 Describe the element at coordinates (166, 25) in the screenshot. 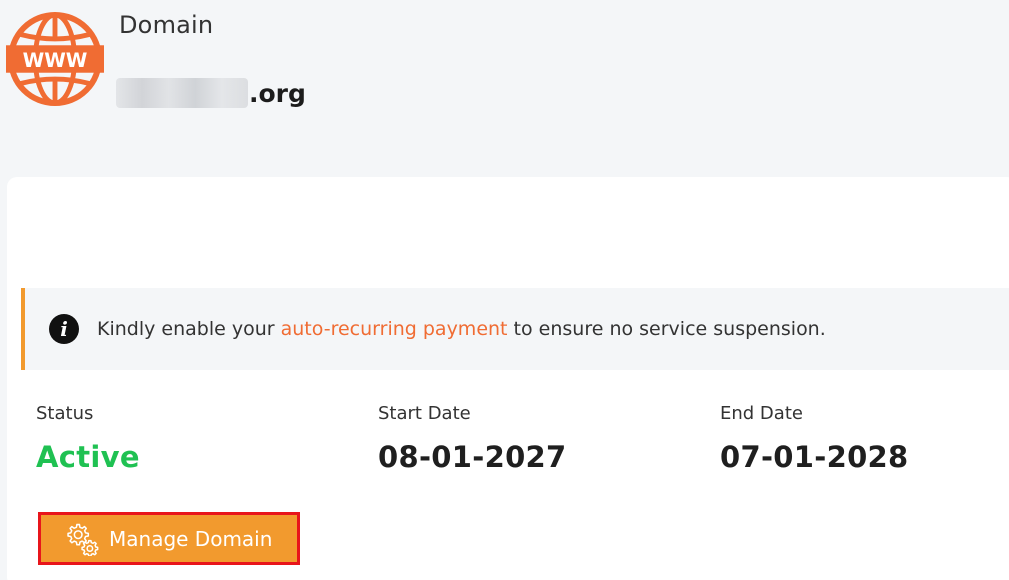

I see `domain-section-label: Domain` at that location.